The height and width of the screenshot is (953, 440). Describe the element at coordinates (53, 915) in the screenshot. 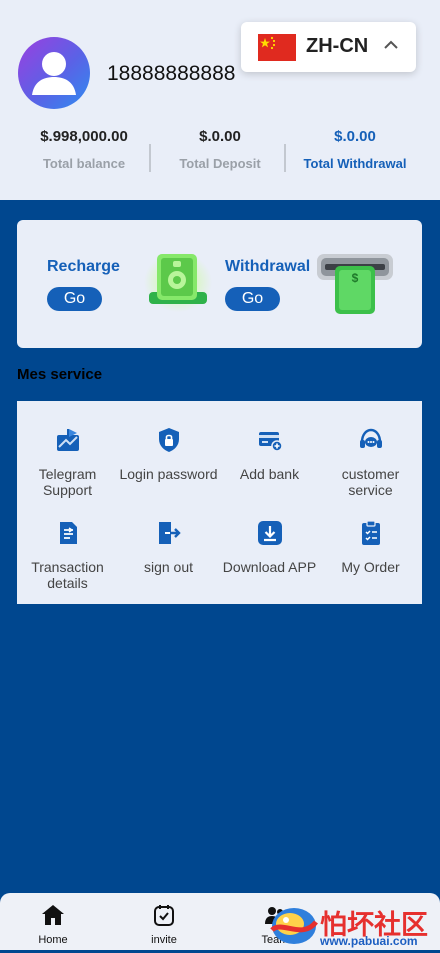

I see `home-icon` at that location.